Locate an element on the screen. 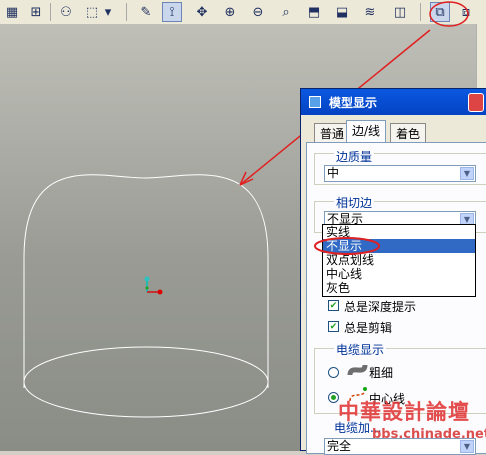 This screenshot has width=486, height=455. cable-thick-label: 粗细 is located at coordinates (381, 373).